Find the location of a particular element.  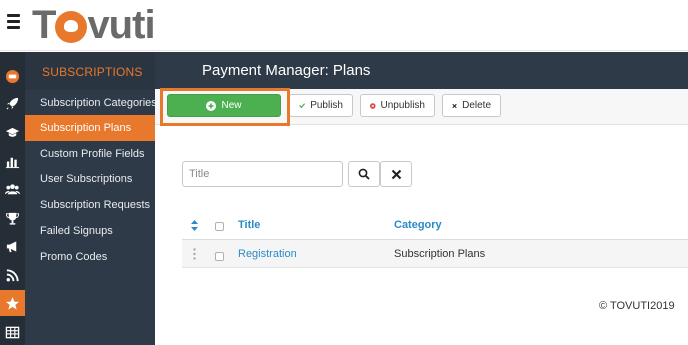

drag-handle-icon is located at coordinates (194, 254).